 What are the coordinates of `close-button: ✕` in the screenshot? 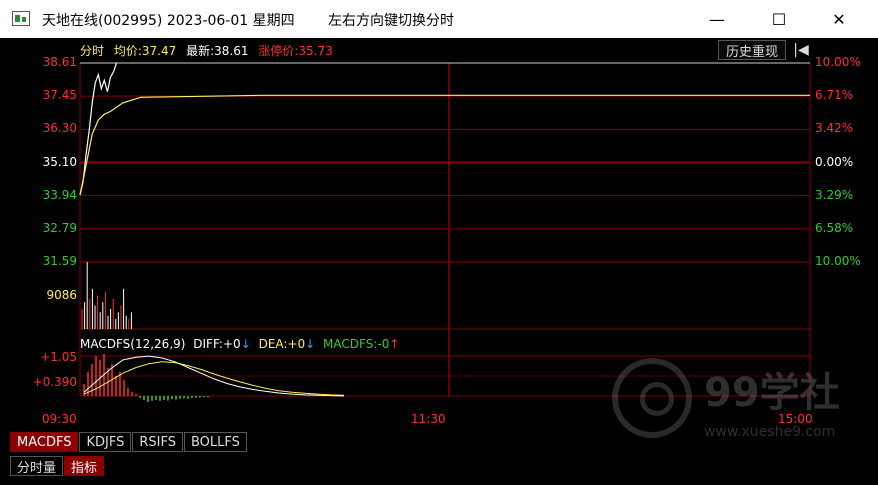 It's located at (839, 19).